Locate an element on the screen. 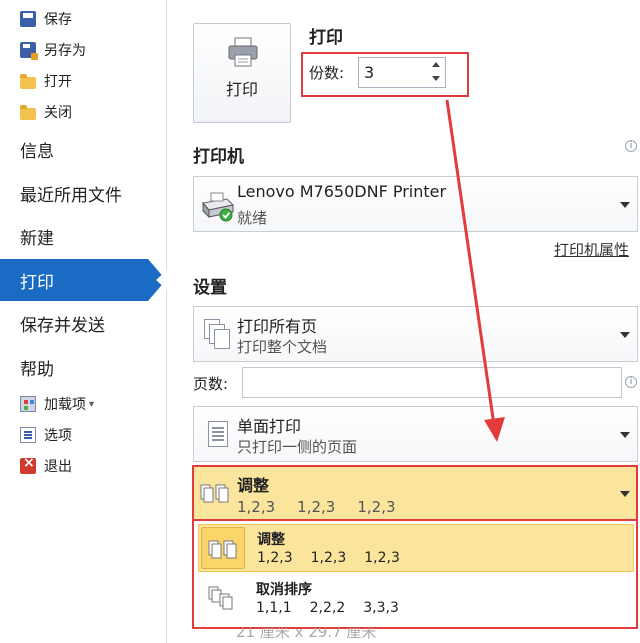 This screenshot has height=643, width=640. sidebar-item-close: 关闭 is located at coordinates (46, 112).